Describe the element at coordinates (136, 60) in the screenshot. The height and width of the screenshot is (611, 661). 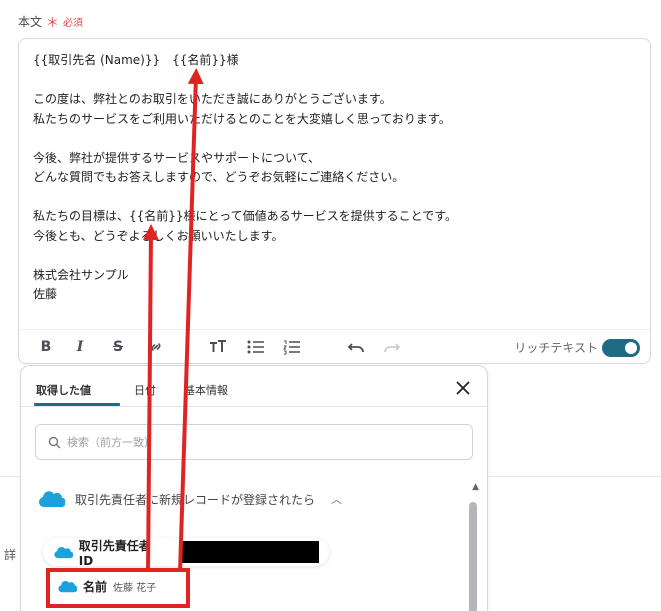
I see `editor-line: {{取引先名 (Name)}} {{名前}}様` at that location.